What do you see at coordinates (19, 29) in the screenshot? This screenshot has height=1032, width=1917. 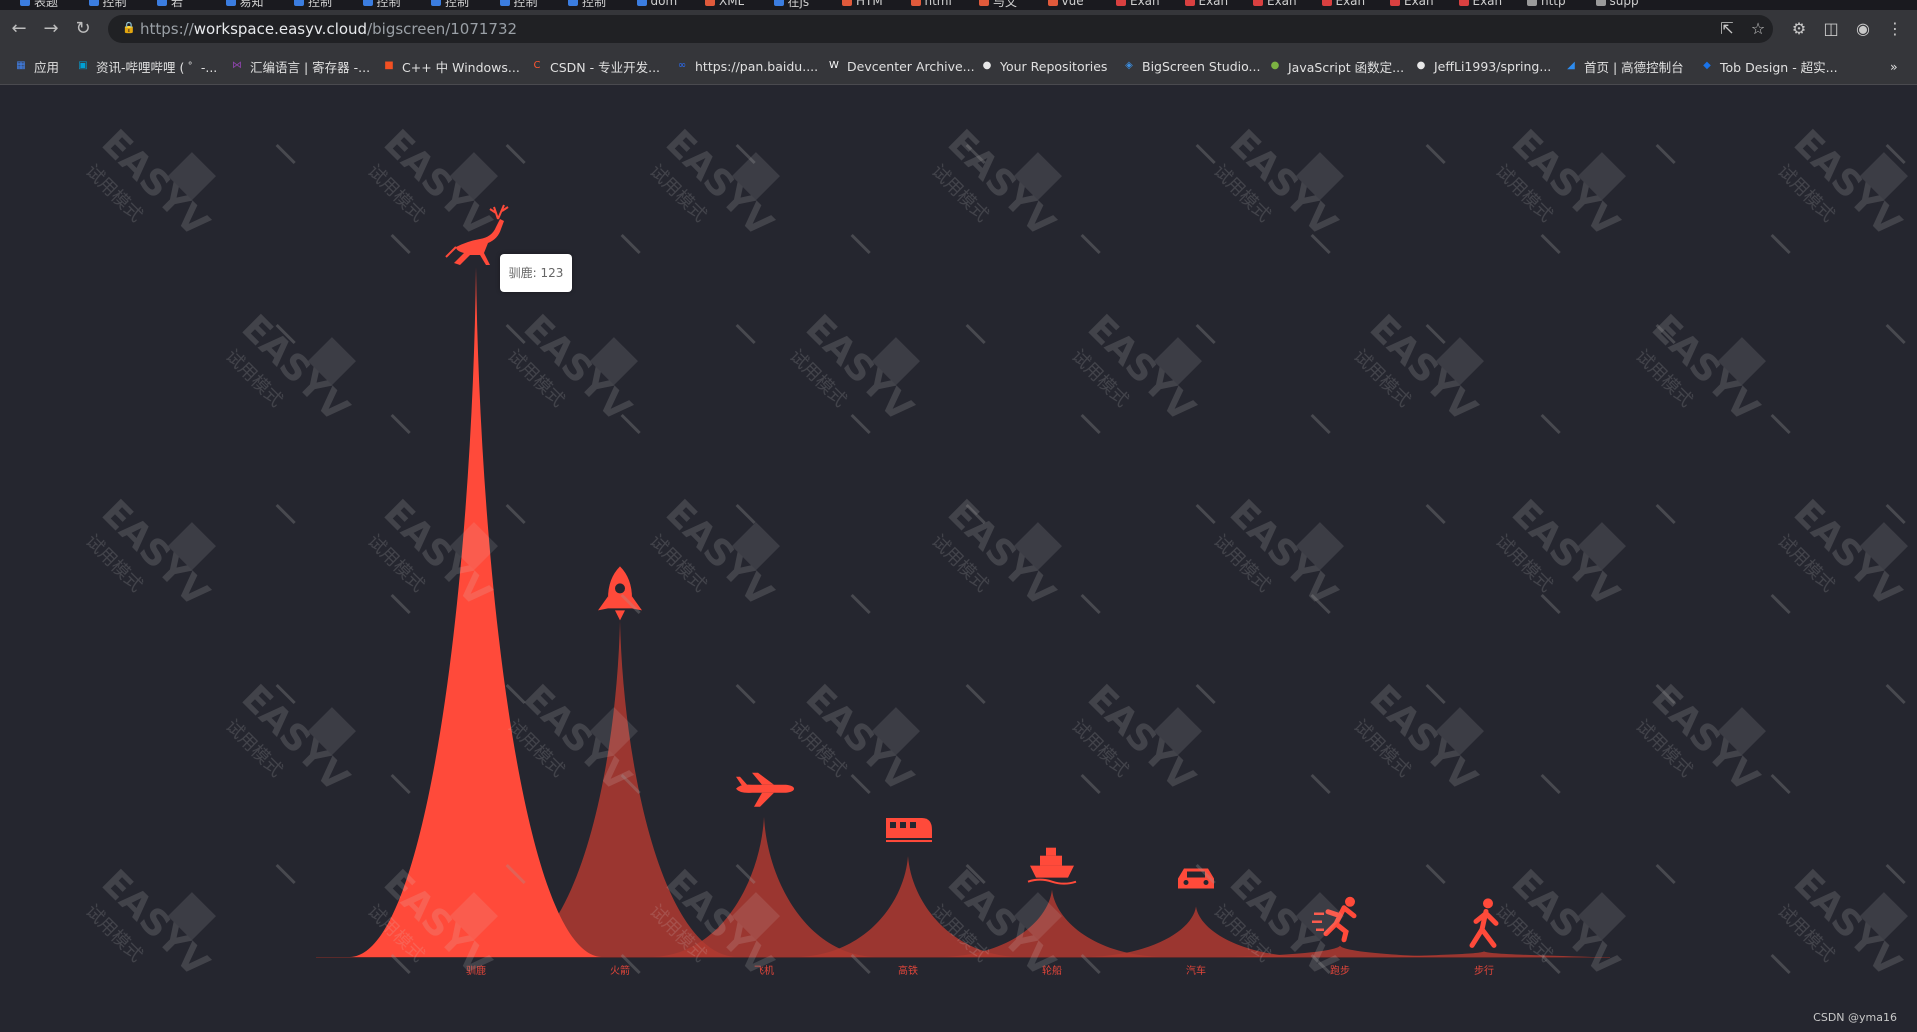 I see `back-button: ←` at bounding box center [19, 29].